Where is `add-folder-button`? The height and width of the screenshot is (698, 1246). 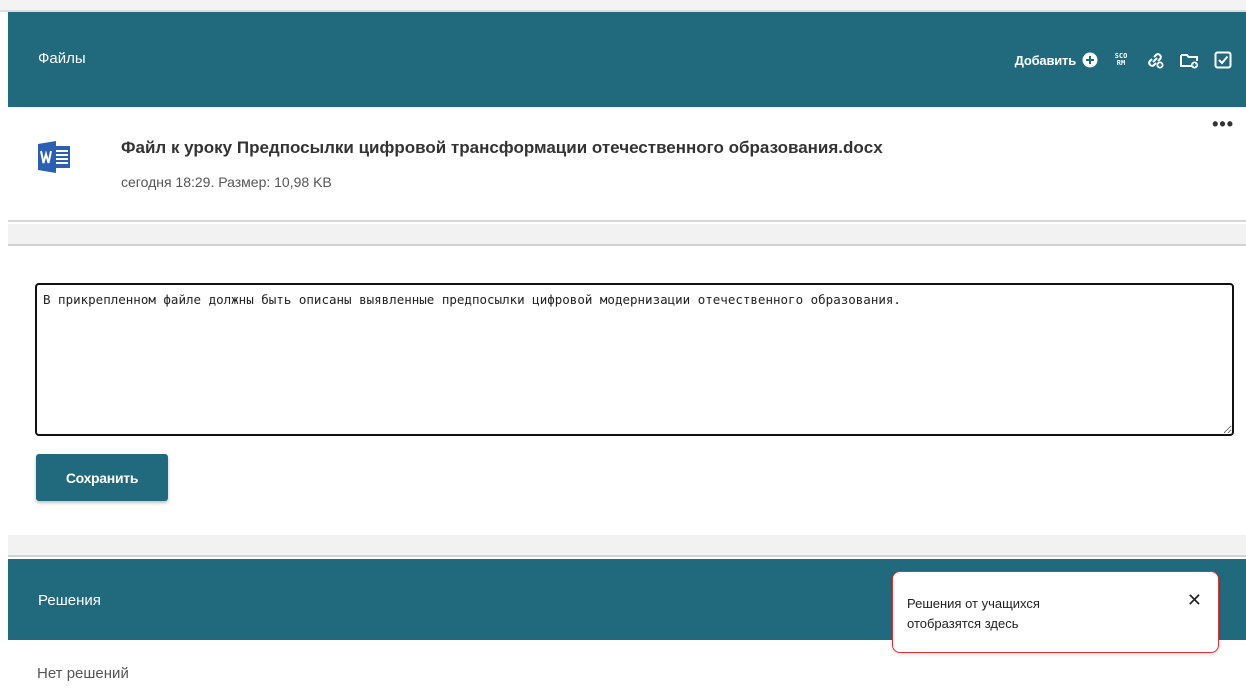 add-folder-button is located at coordinates (1189, 60).